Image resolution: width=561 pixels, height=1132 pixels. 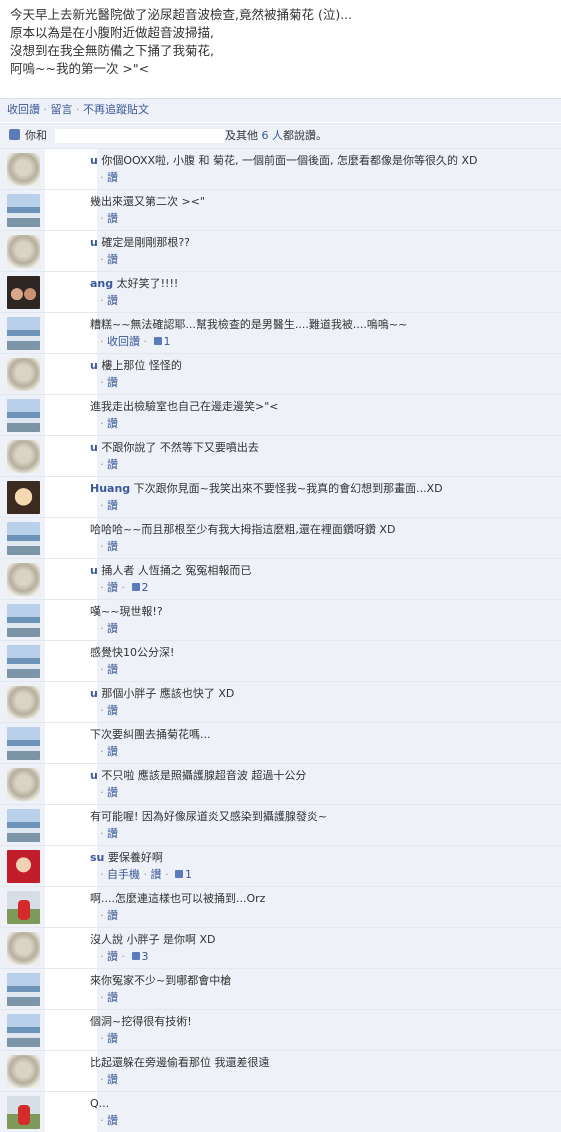 What do you see at coordinates (124, 587) in the screenshot?
I see `comment-meta: · 讚 · 2` at bounding box center [124, 587].